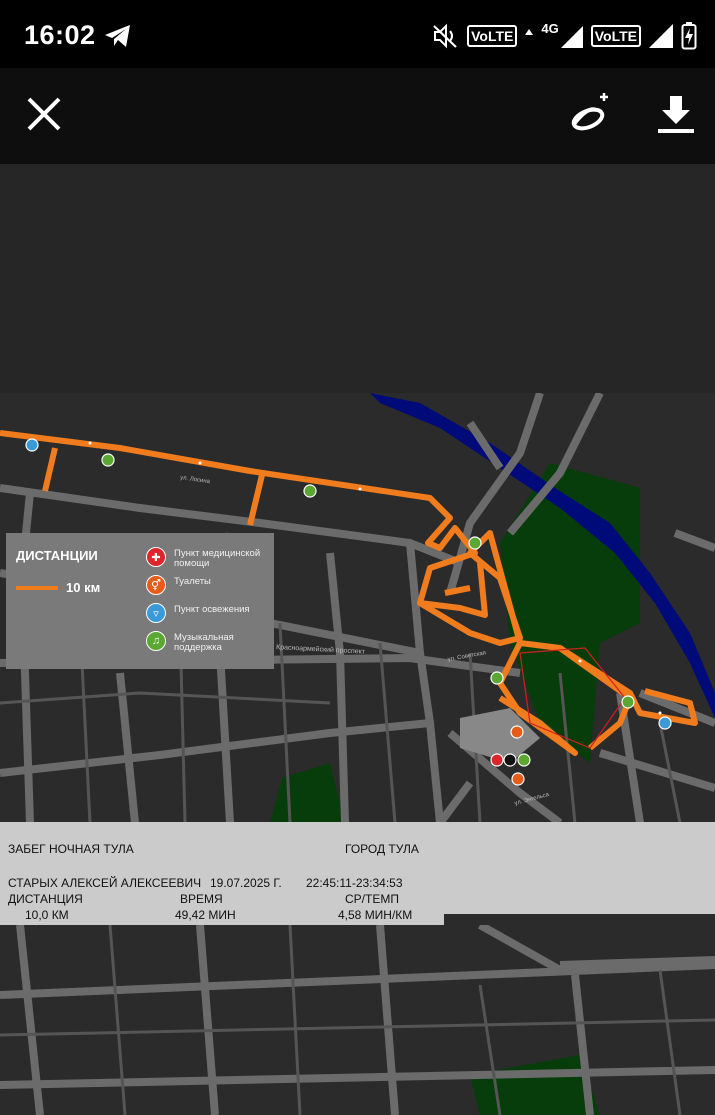 Image resolution: width=715 pixels, height=1115 pixels. Describe the element at coordinates (47, 915) in the screenshot. I see `distance-value: 10,0 КМ` at that location.